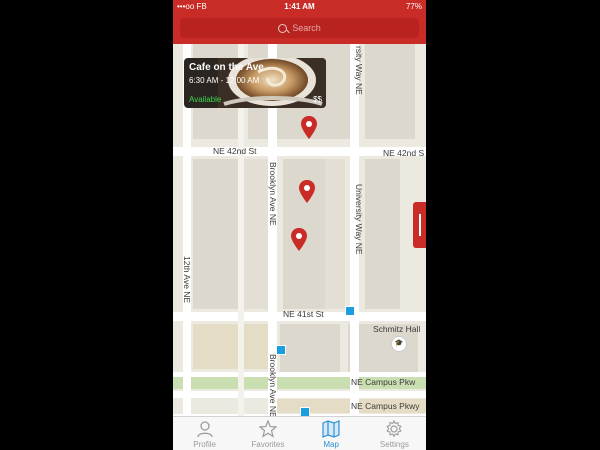 This screenshot has height=450, width=600. Describe the element at coordinates (317, 99) in the screenshot. I see `price-level: $$` at that location.